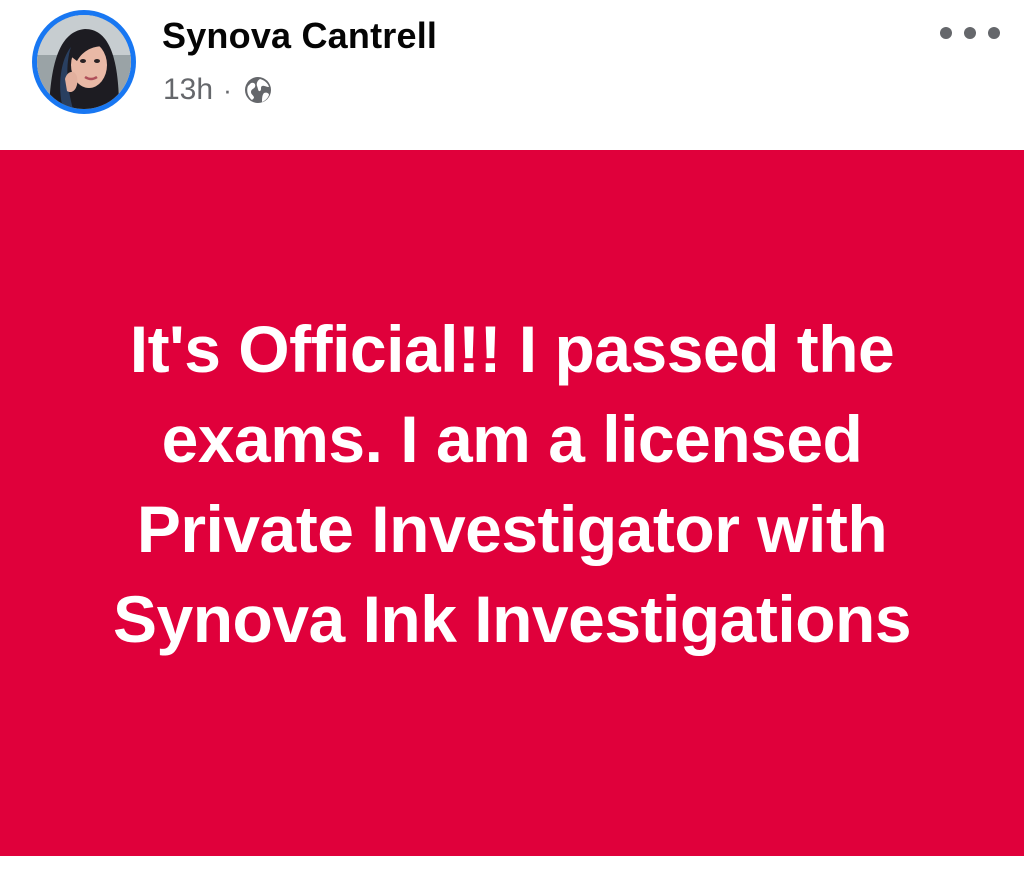 The width and height of the screenshot is (1024, 879). Describe the element at coordinates (258, 90) in the screenshot. I see `globe-icon` at that location.